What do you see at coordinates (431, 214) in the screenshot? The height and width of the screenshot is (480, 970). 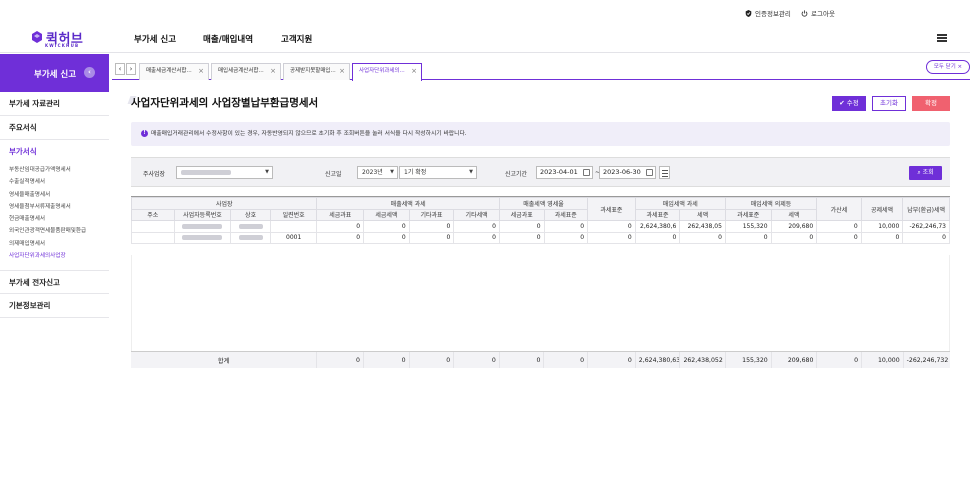 I see `header-col: 기타과표` at bounding box center [431, 214].